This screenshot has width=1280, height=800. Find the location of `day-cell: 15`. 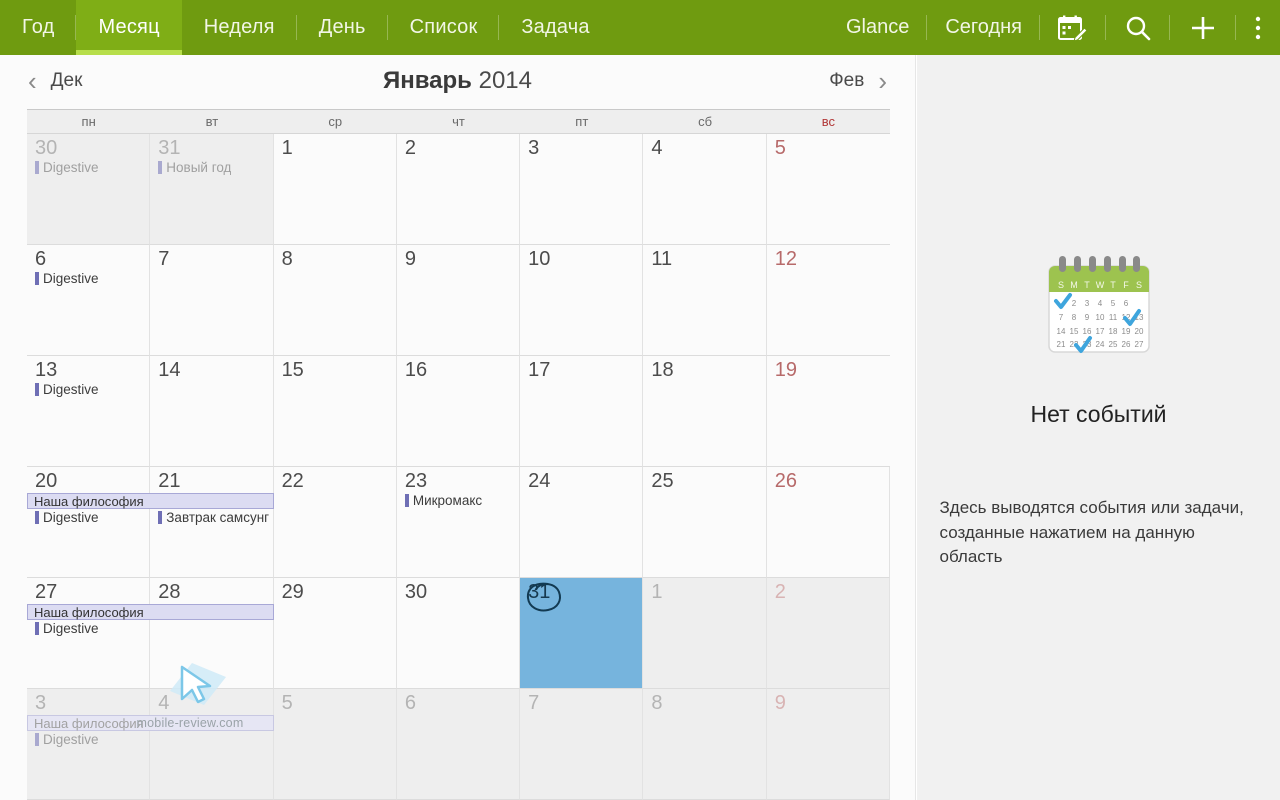

day-cell: 15 is located at coordinates (335, 411).